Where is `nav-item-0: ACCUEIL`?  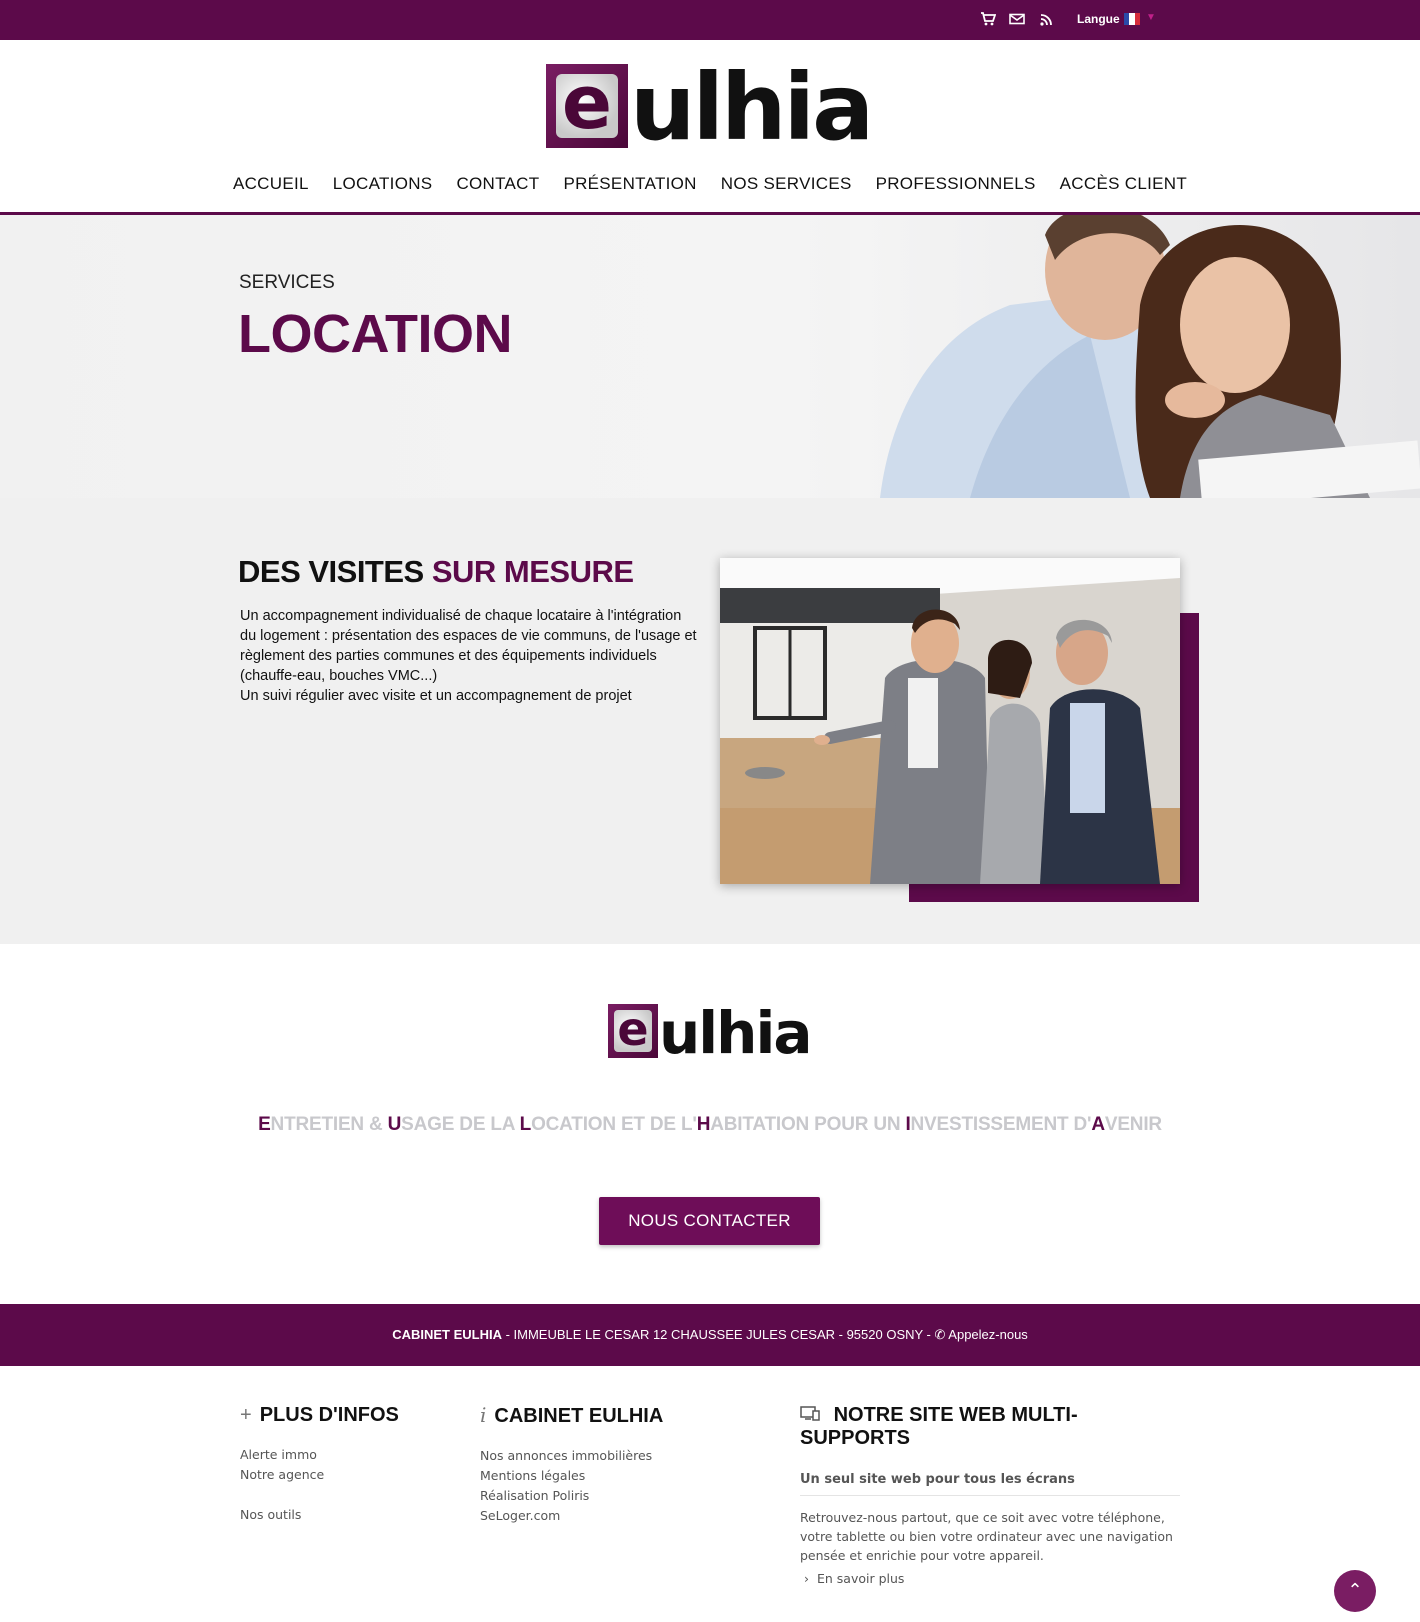 nav-item-0: ACCUEIL is located at coordinates (271, 184).